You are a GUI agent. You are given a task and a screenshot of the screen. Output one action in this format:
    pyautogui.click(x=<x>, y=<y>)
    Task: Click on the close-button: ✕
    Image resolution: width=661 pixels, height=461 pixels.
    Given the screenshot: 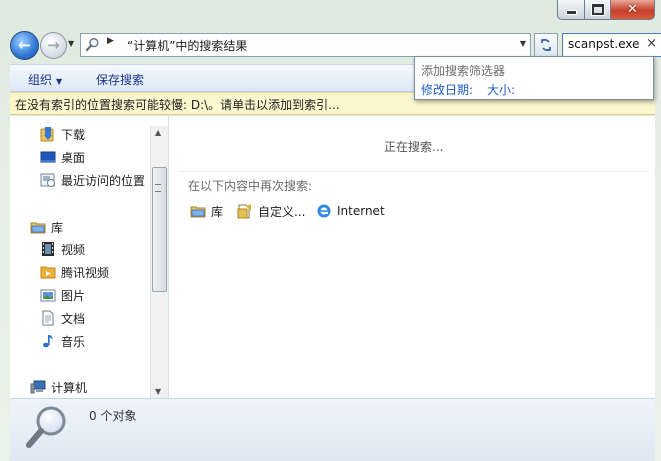 What is the action you would take?
    pyautogui.click(x=633, y=10)
    